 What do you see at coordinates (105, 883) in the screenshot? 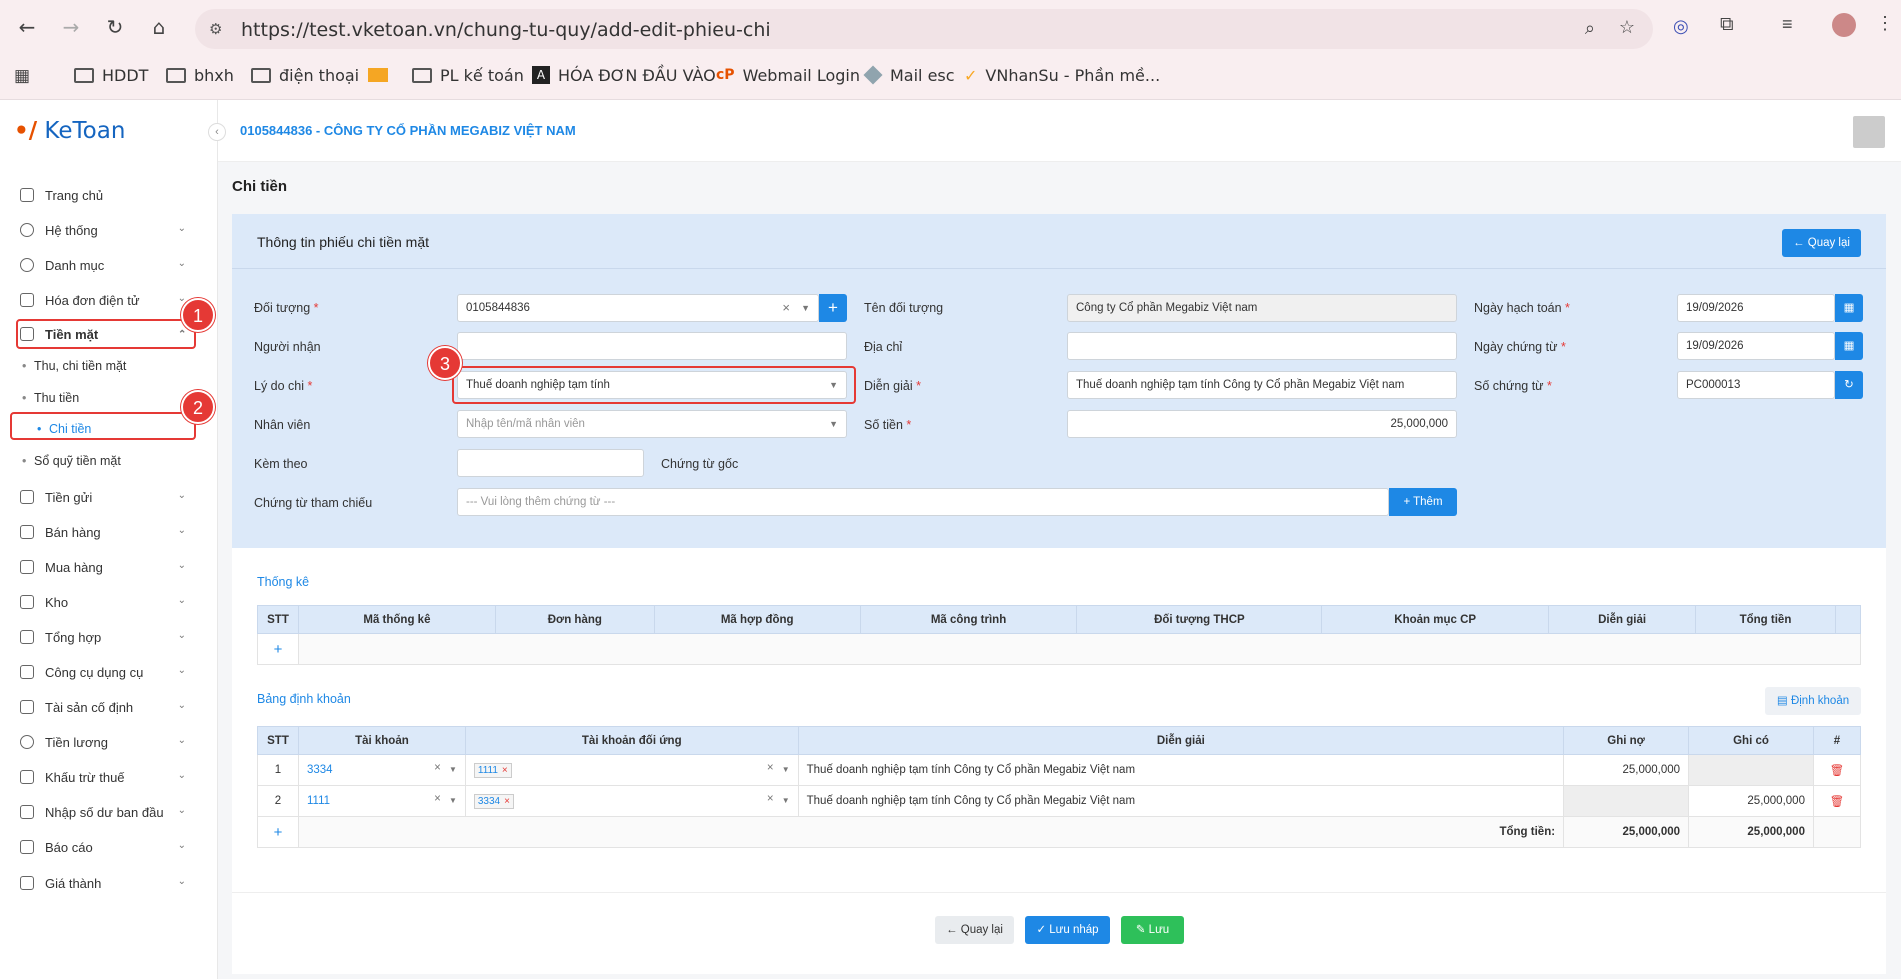
I see `sidebar-item-gia-thanh: Giá thành ⌄` at bounding box center [105, 883].